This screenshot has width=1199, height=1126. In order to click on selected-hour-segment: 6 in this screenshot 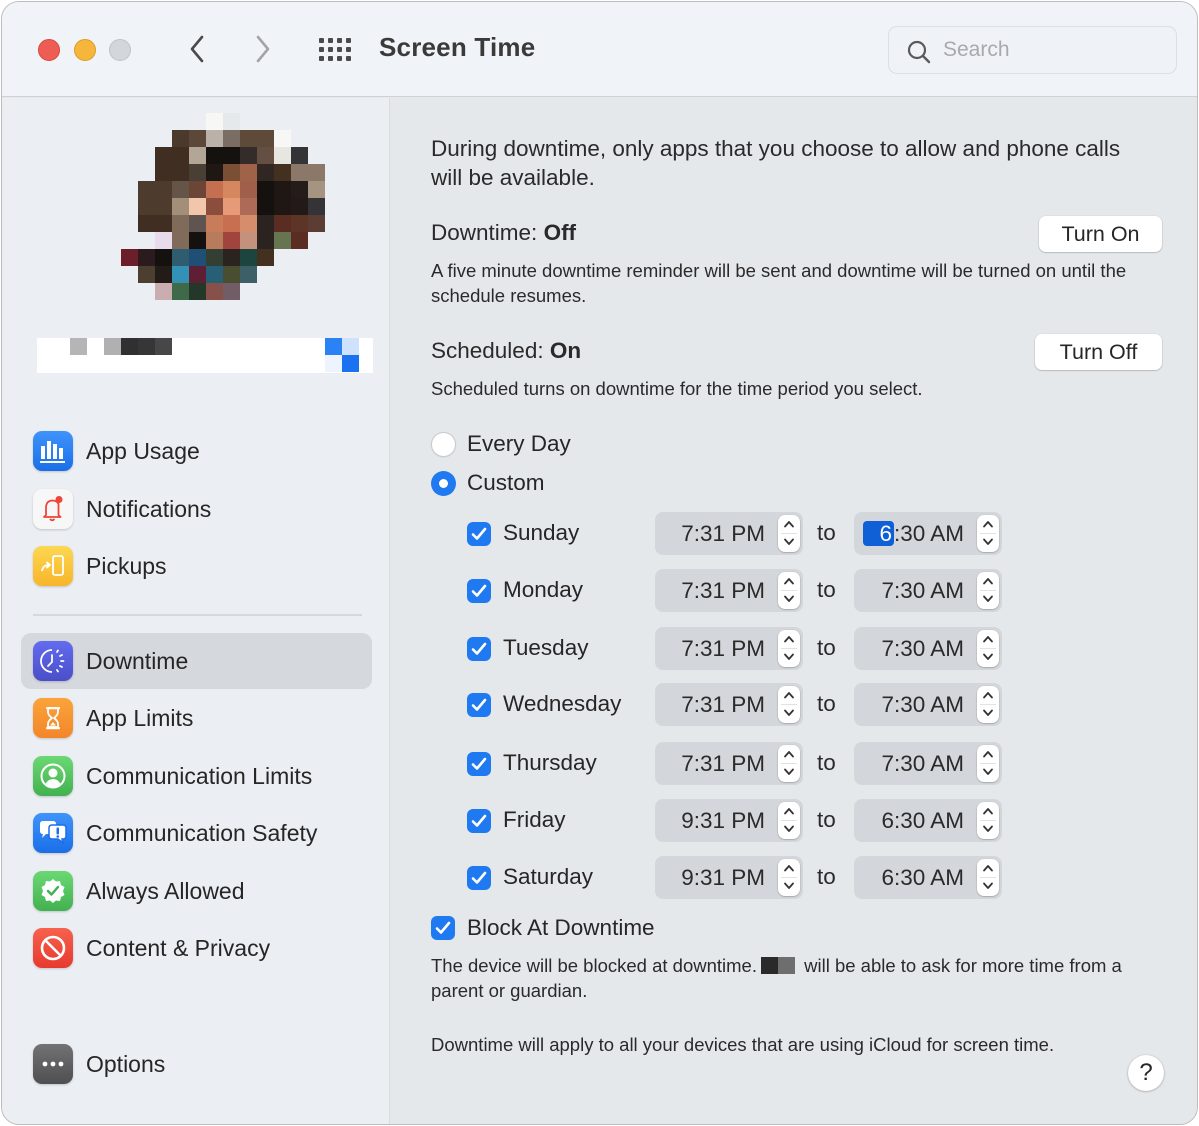, I will do `click(878, 533)`.